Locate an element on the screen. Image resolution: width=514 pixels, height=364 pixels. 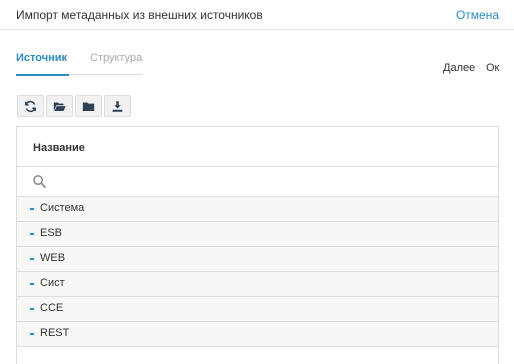
download-button is located at coordinates (117, 106).